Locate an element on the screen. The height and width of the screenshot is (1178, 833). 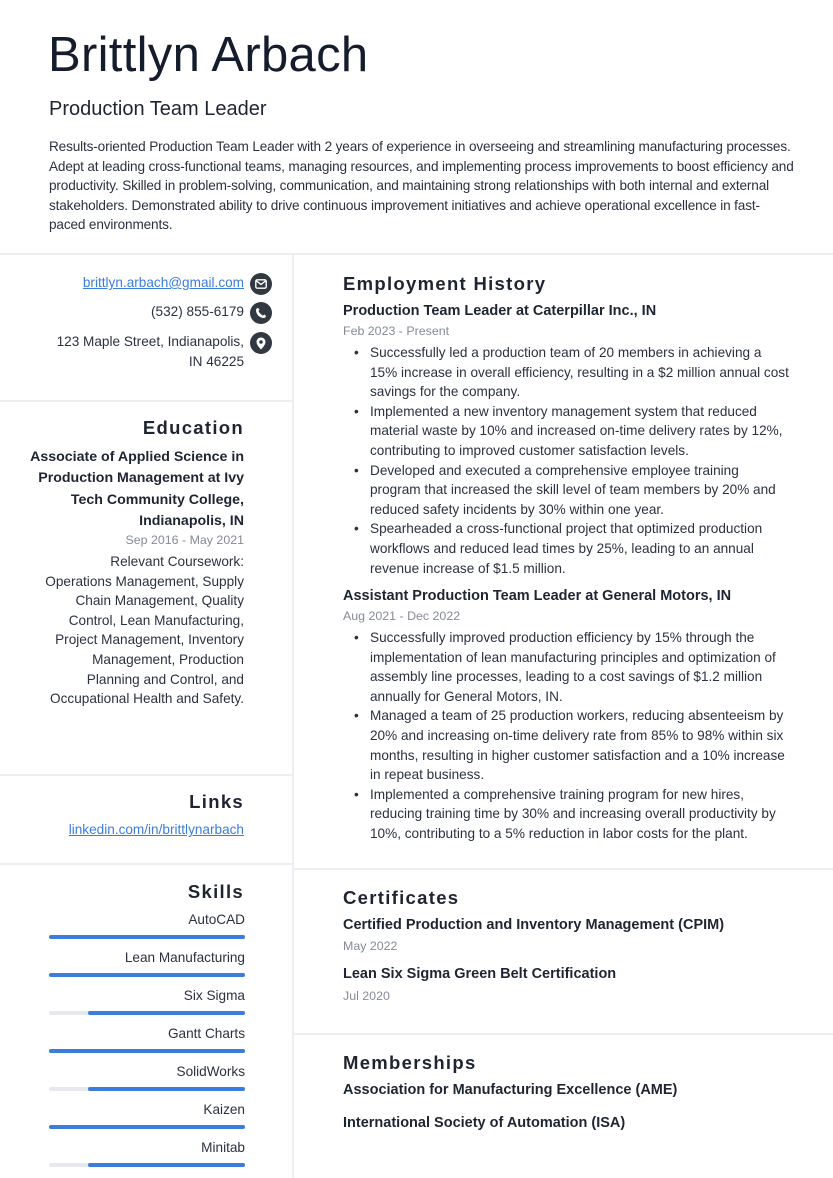
skill-name: Lean Manufacturing is located at coordinates (184, 957).